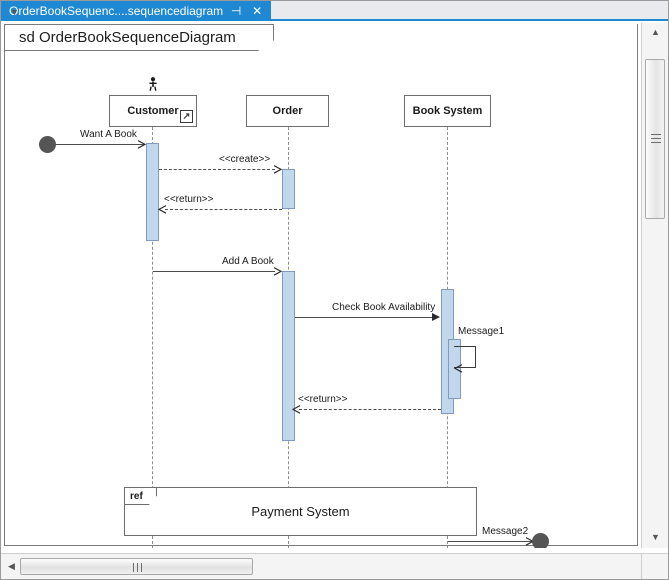  I want to click on end-endpoint-dot, so click(540, 540).